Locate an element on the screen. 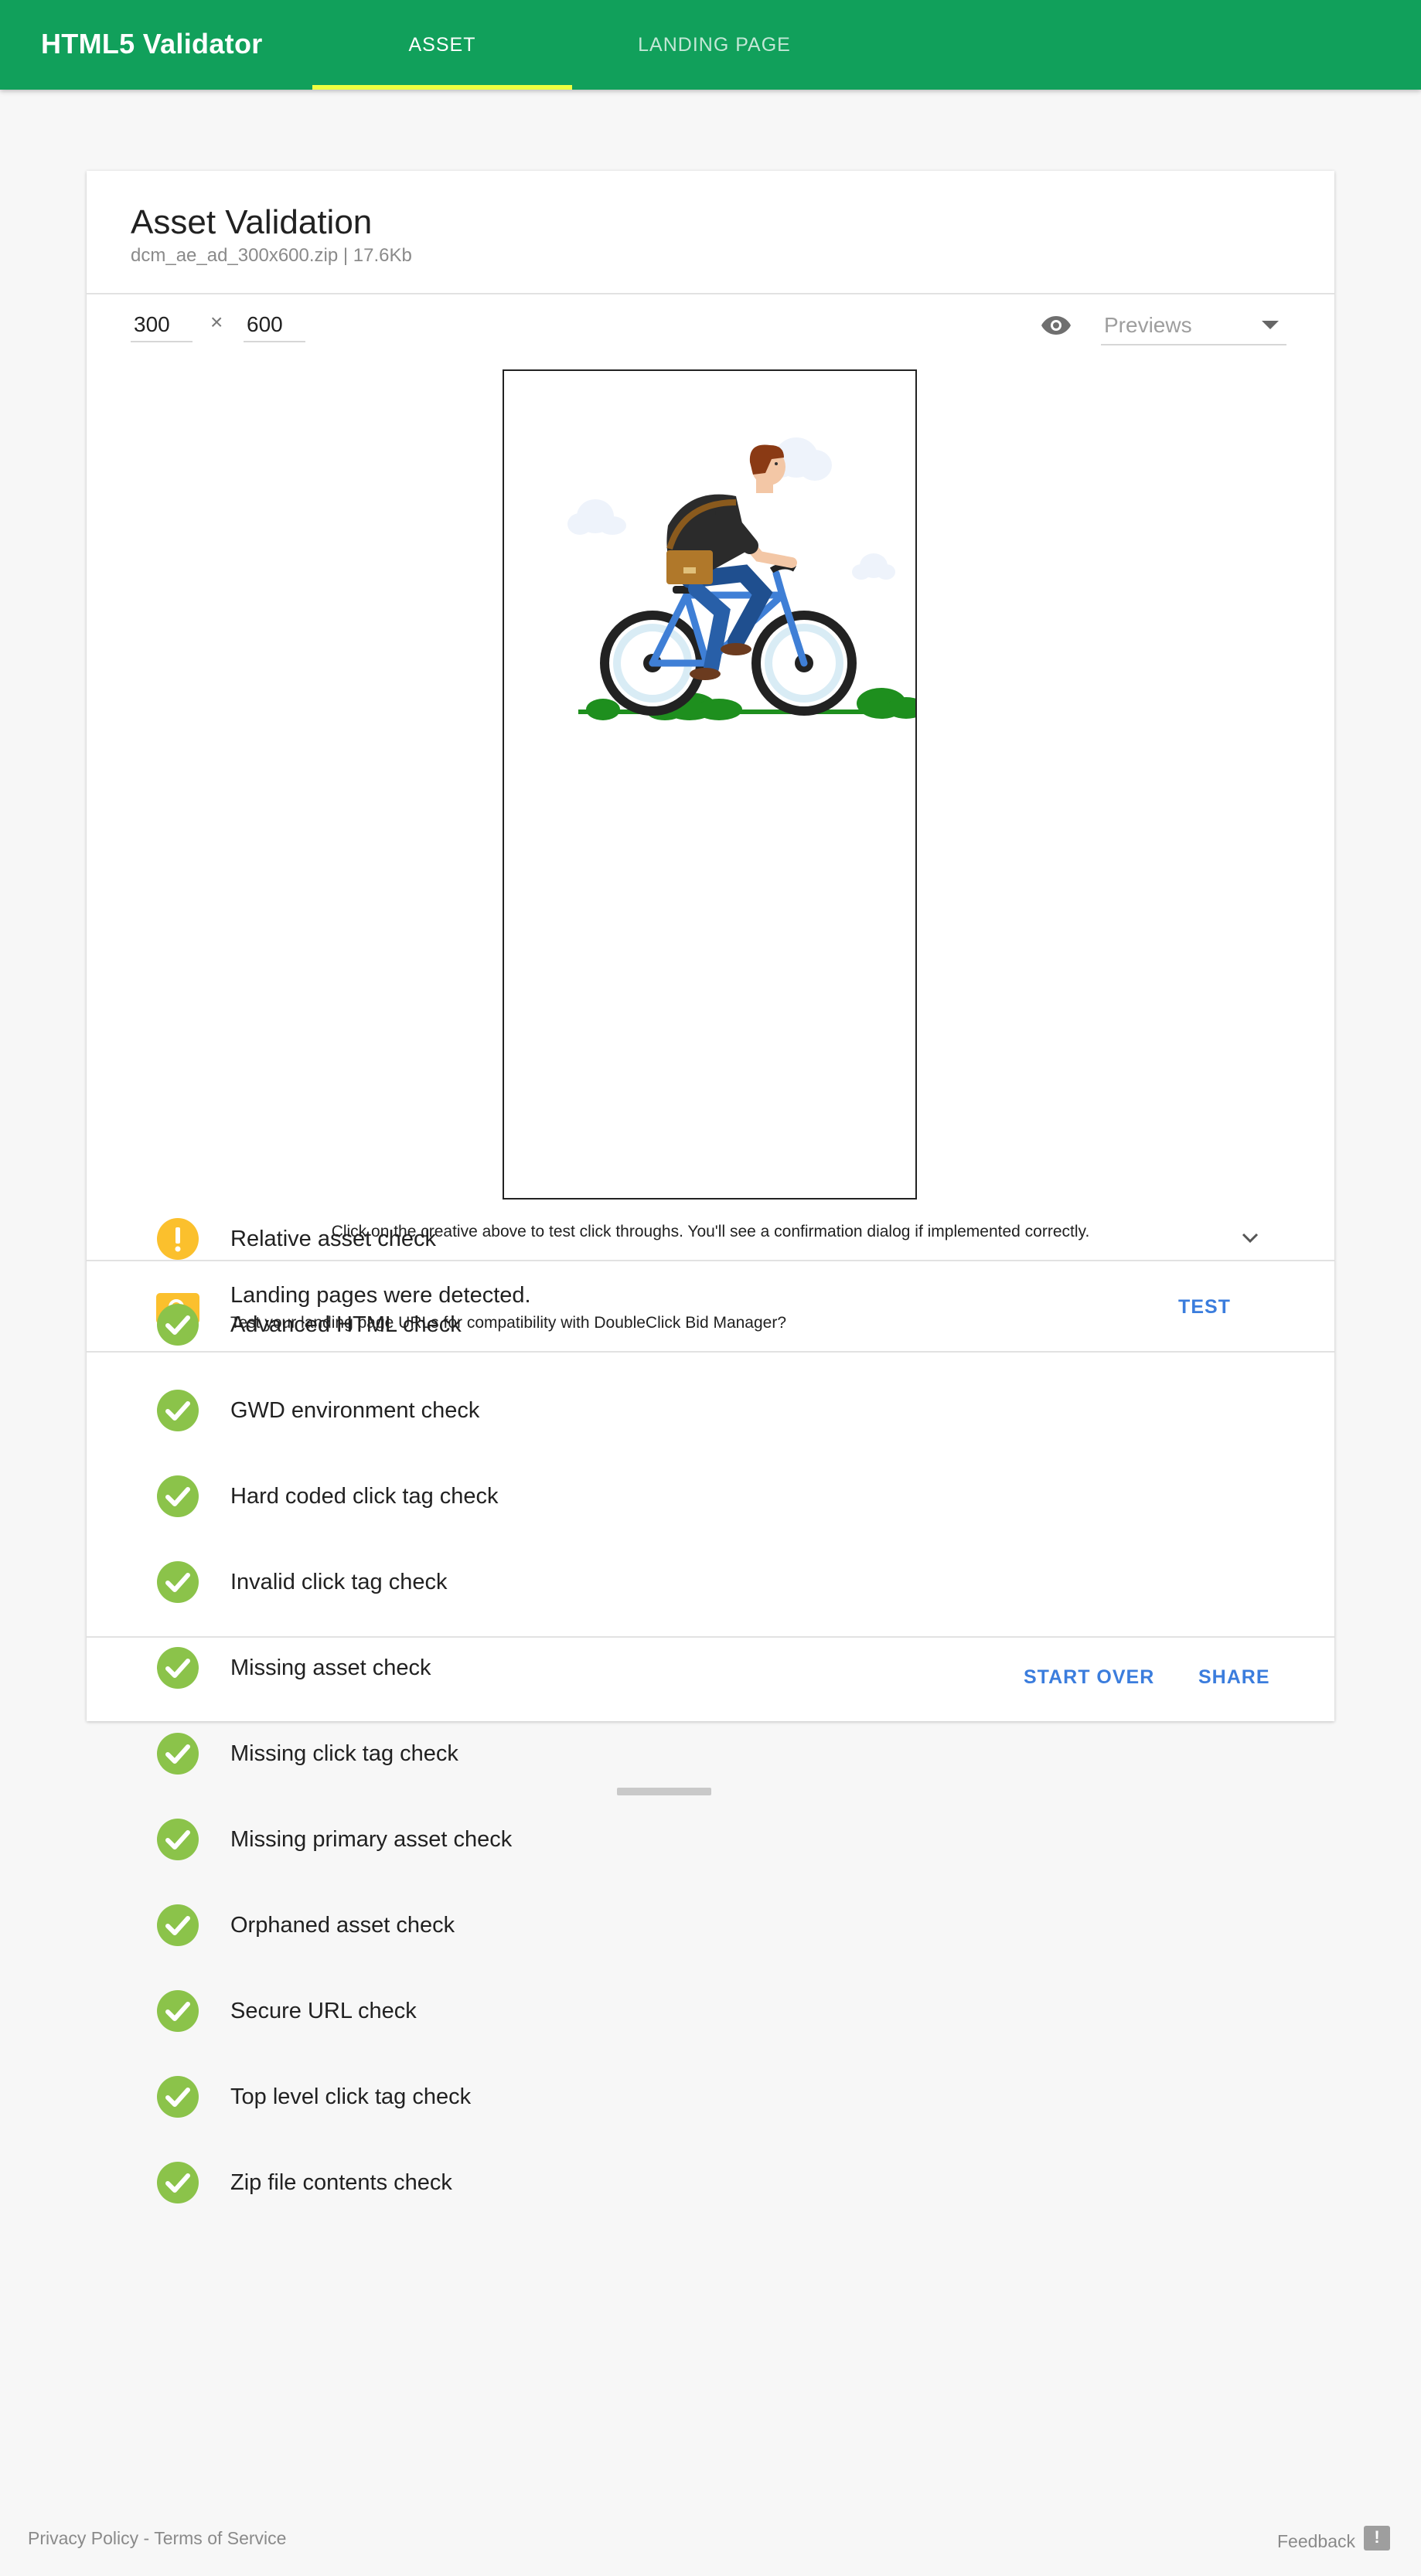  eye-icon is located at coordinates (1056, 325).